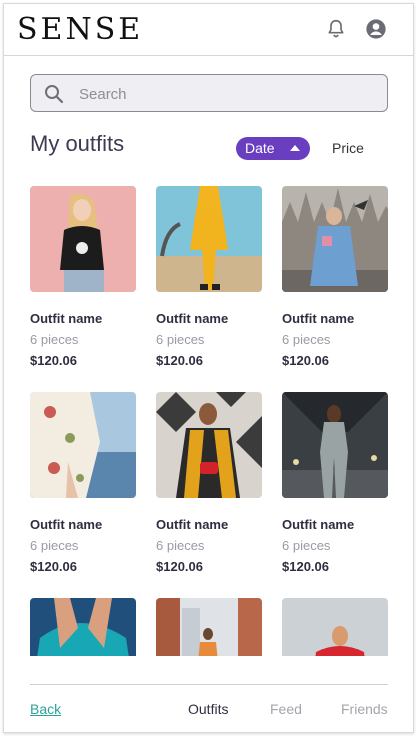 This screenshot has width=419, height=739. I want to click on back-link: Back, so click(45, 709).